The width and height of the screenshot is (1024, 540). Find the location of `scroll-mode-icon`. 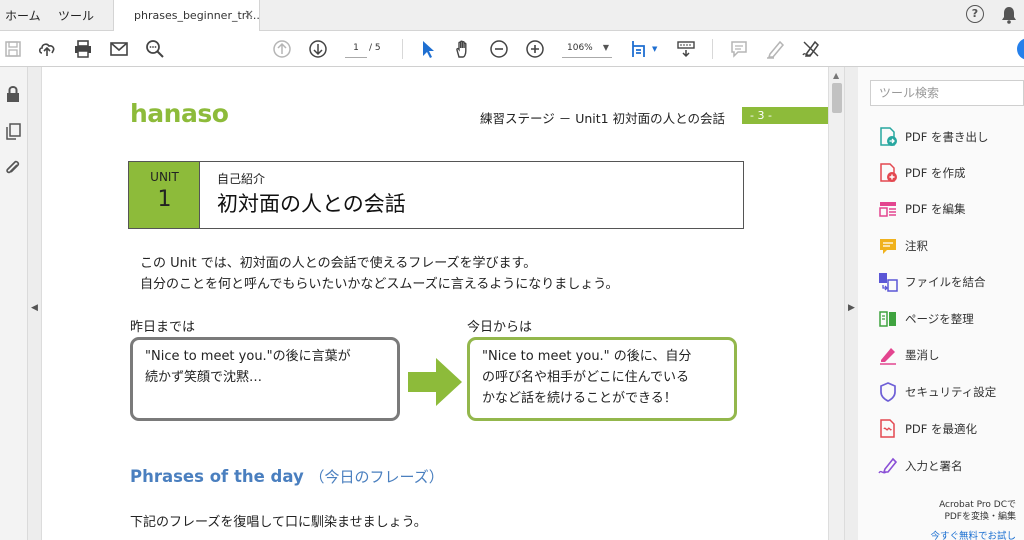

scroll-mode-icon is located at coordinates (686, 49).